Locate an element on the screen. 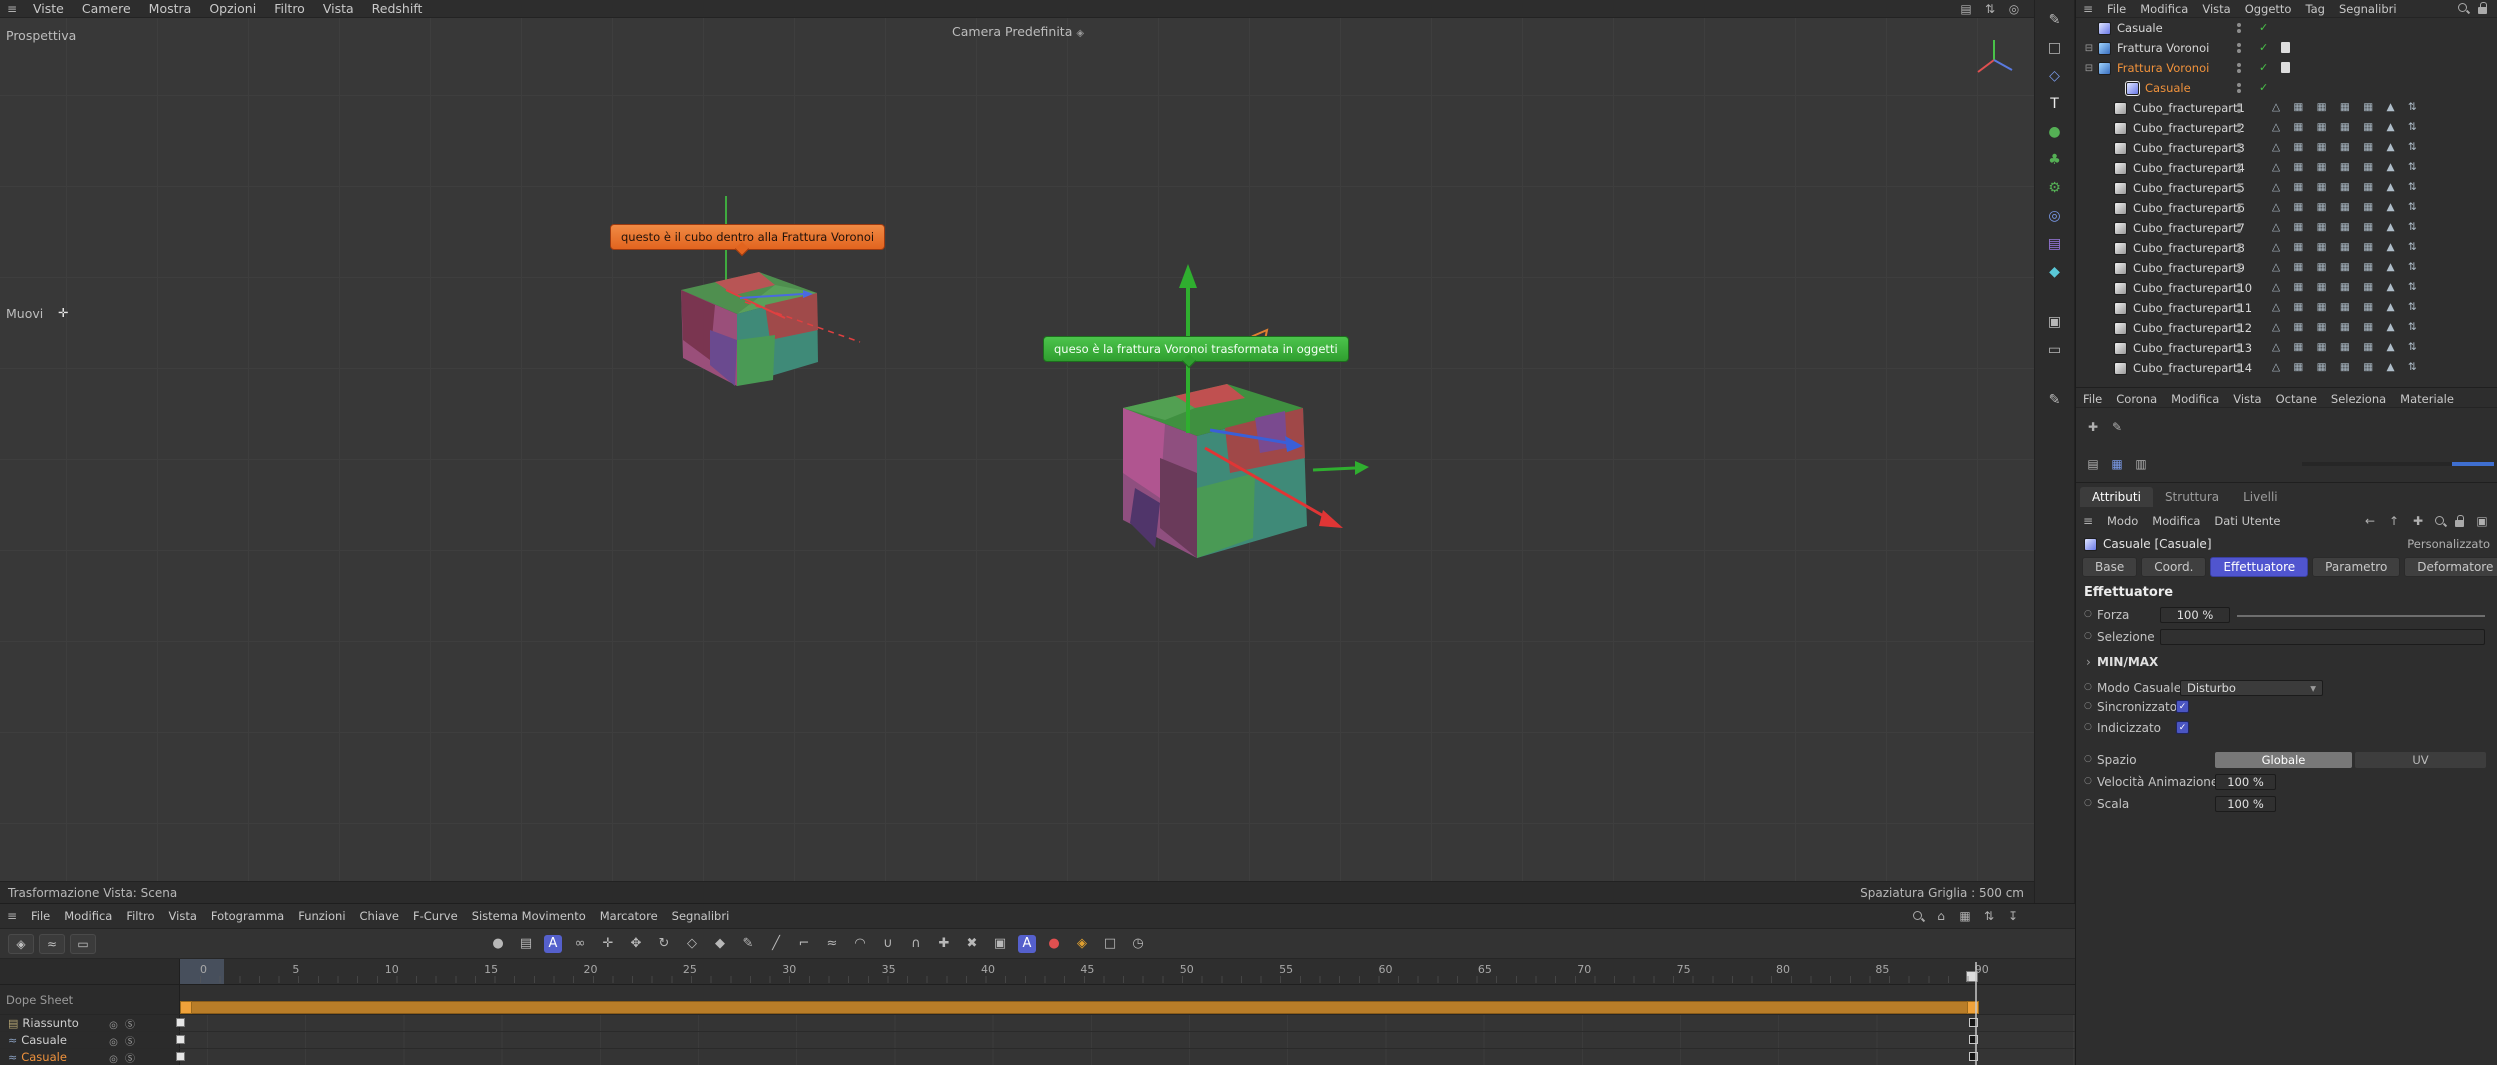  rotation-key-icon: ↻ is located at coordinates (664, 944).